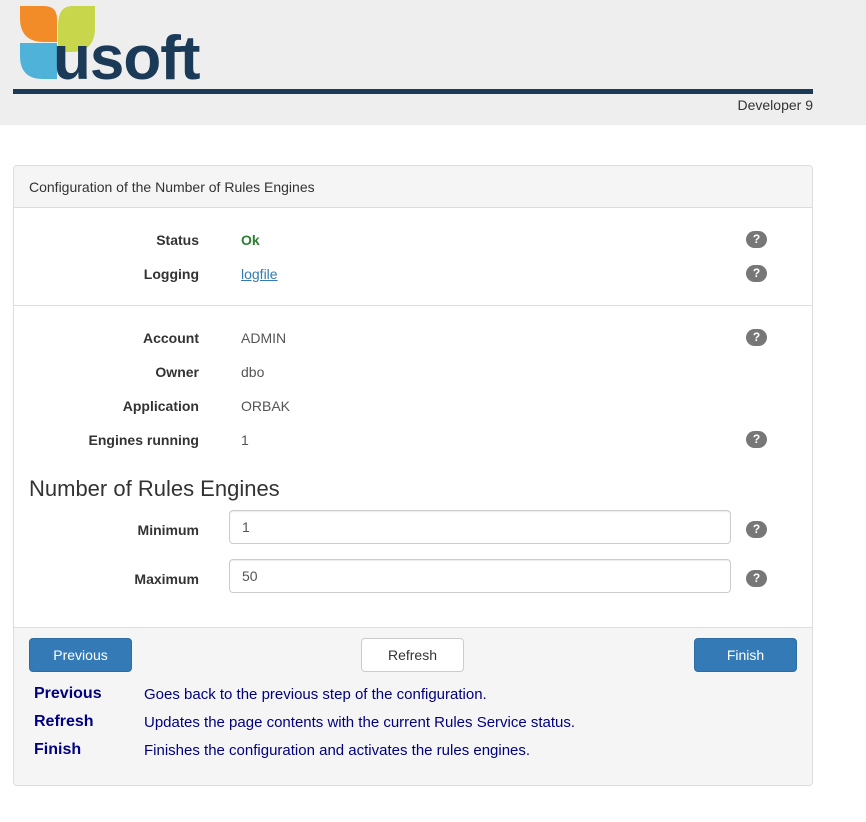  I want to click on account-help-icon: ?, so click(756, 337).